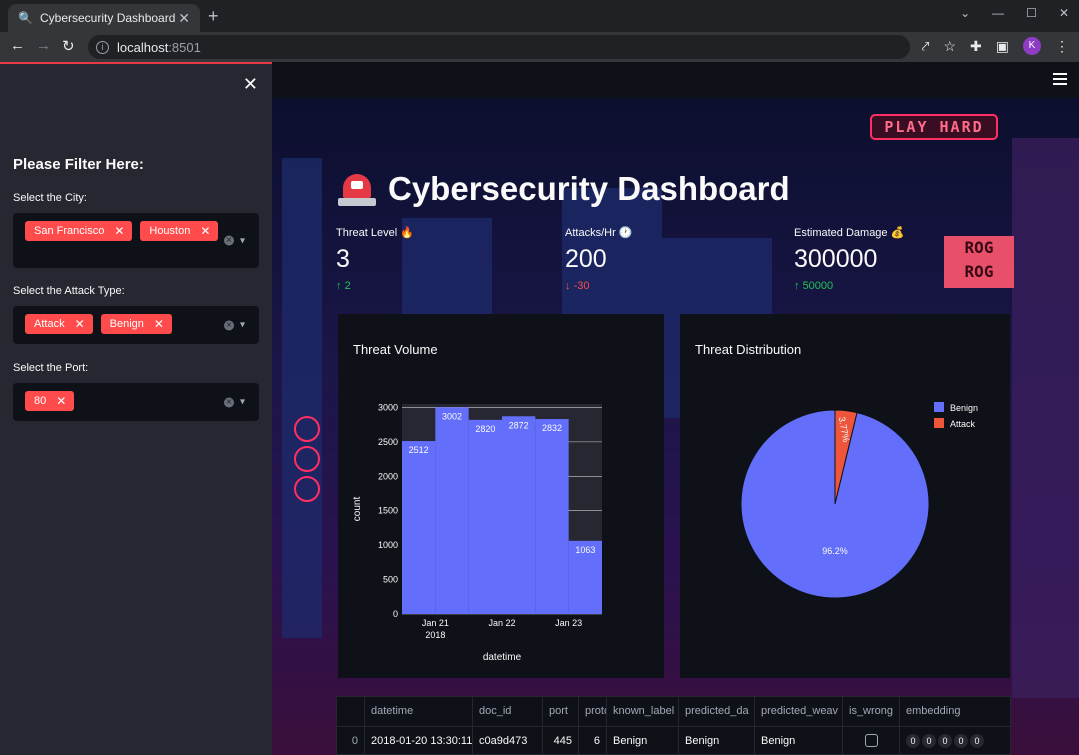 This screenshot has height=755, width=1079. Describe the element at coordinates (452, 416) in the screenshot. I see `bar-value-label: 3002` at that location.